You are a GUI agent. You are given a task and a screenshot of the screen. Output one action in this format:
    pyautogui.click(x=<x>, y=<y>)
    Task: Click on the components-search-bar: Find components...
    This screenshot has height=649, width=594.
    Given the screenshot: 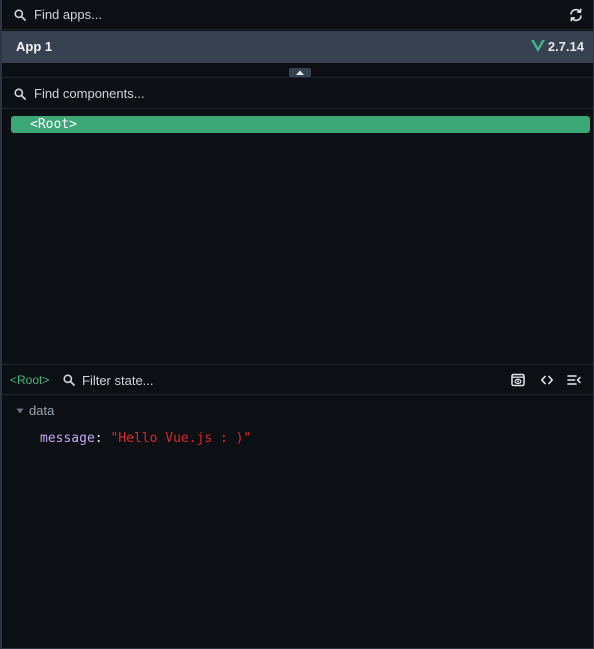 What is the action you would take?
    pyautogui.click(x=297, y=94)
    